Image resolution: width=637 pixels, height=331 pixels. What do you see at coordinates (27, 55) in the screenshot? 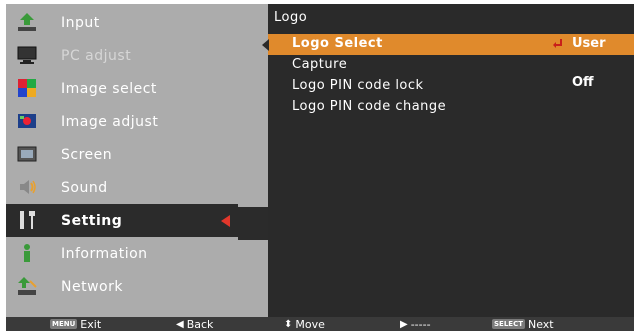
I see `pc-adjust-icon` at bounding box center [27, 55].